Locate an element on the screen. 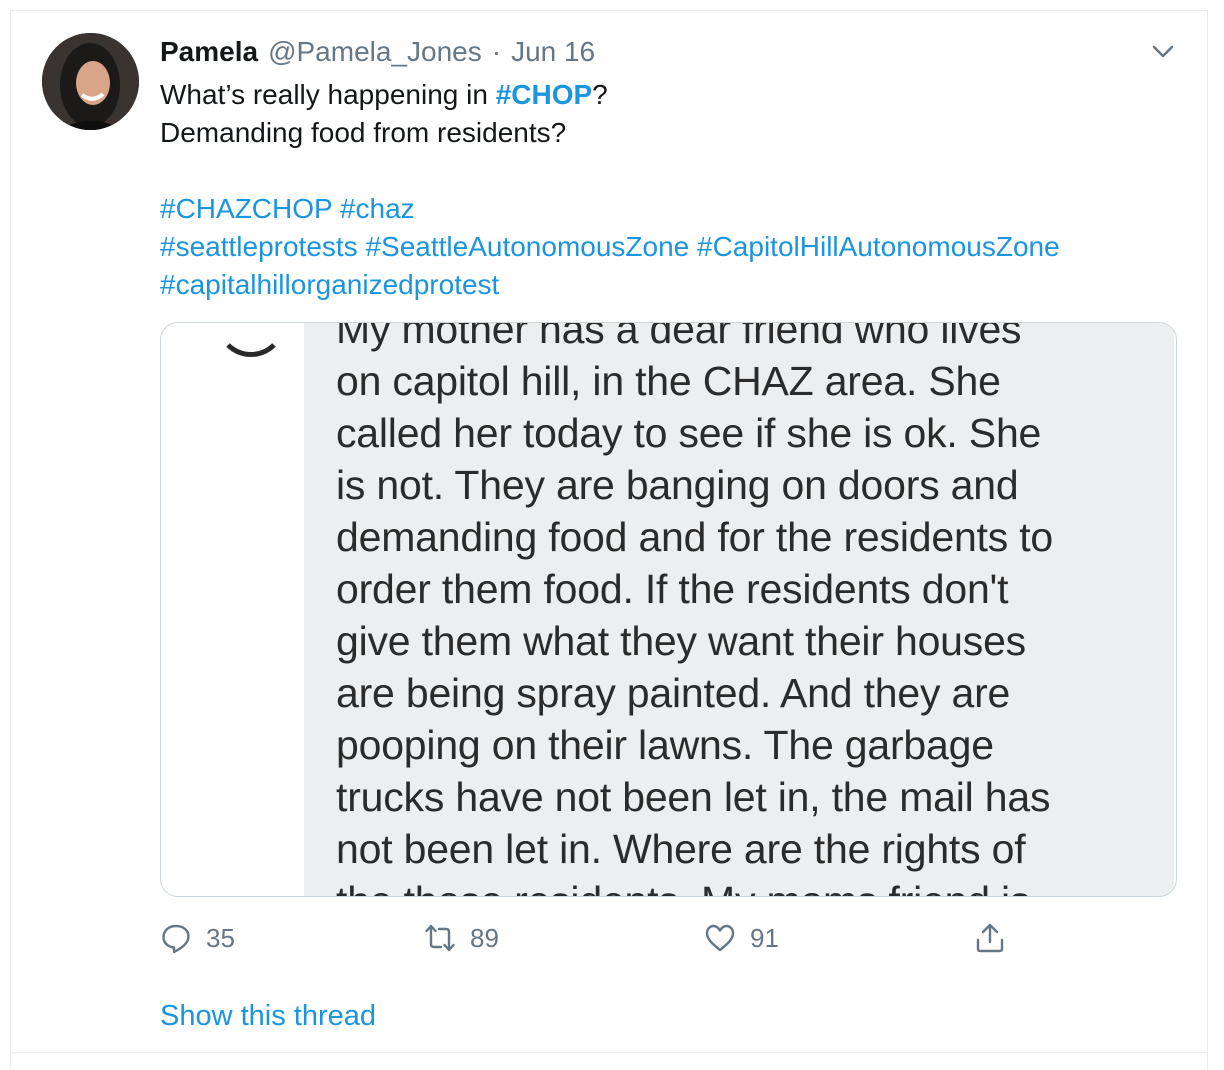 This screenshot has height=1070, width=1224. show-thread-link: Show this thread is located at coordinates (268, 1016).